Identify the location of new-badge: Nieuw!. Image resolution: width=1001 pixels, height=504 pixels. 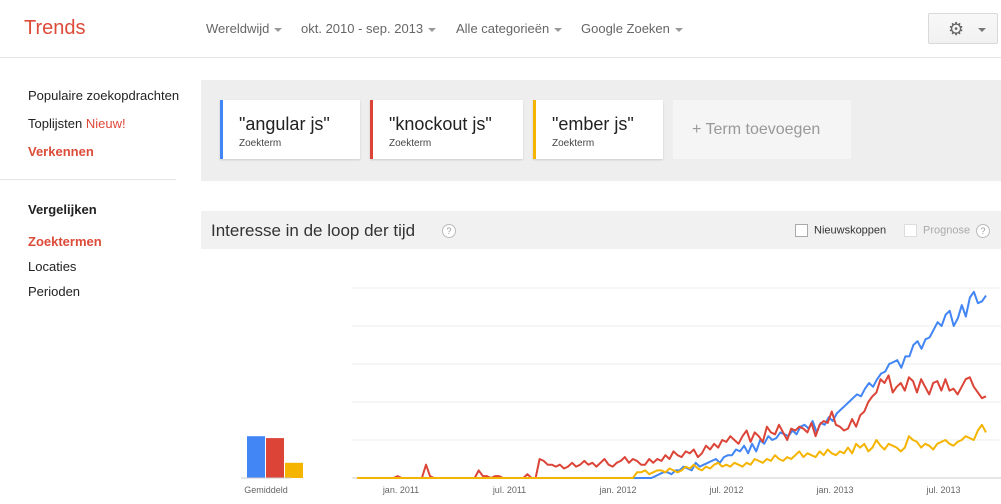
(105, 123).